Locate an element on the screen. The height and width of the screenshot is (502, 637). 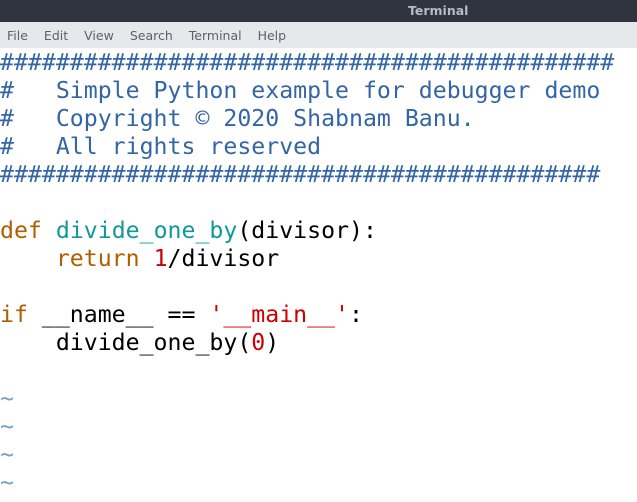
code-text: : is located at coordinates (356, 314).